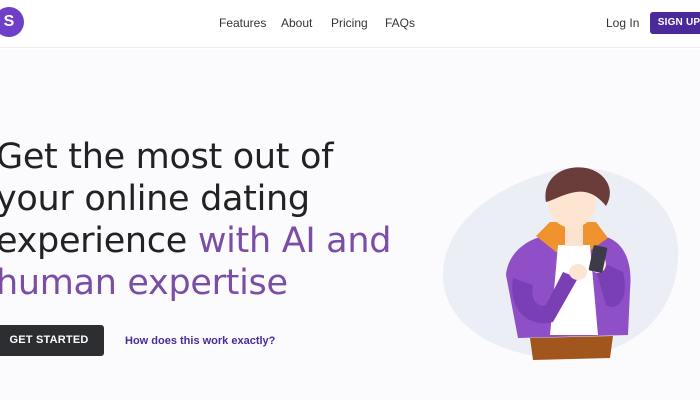 The image size is (700, 400). What do you see at coordinates (242, 23) in the screenshot?
I see `nav-link-features: Features` at bounding box center [242, 23].